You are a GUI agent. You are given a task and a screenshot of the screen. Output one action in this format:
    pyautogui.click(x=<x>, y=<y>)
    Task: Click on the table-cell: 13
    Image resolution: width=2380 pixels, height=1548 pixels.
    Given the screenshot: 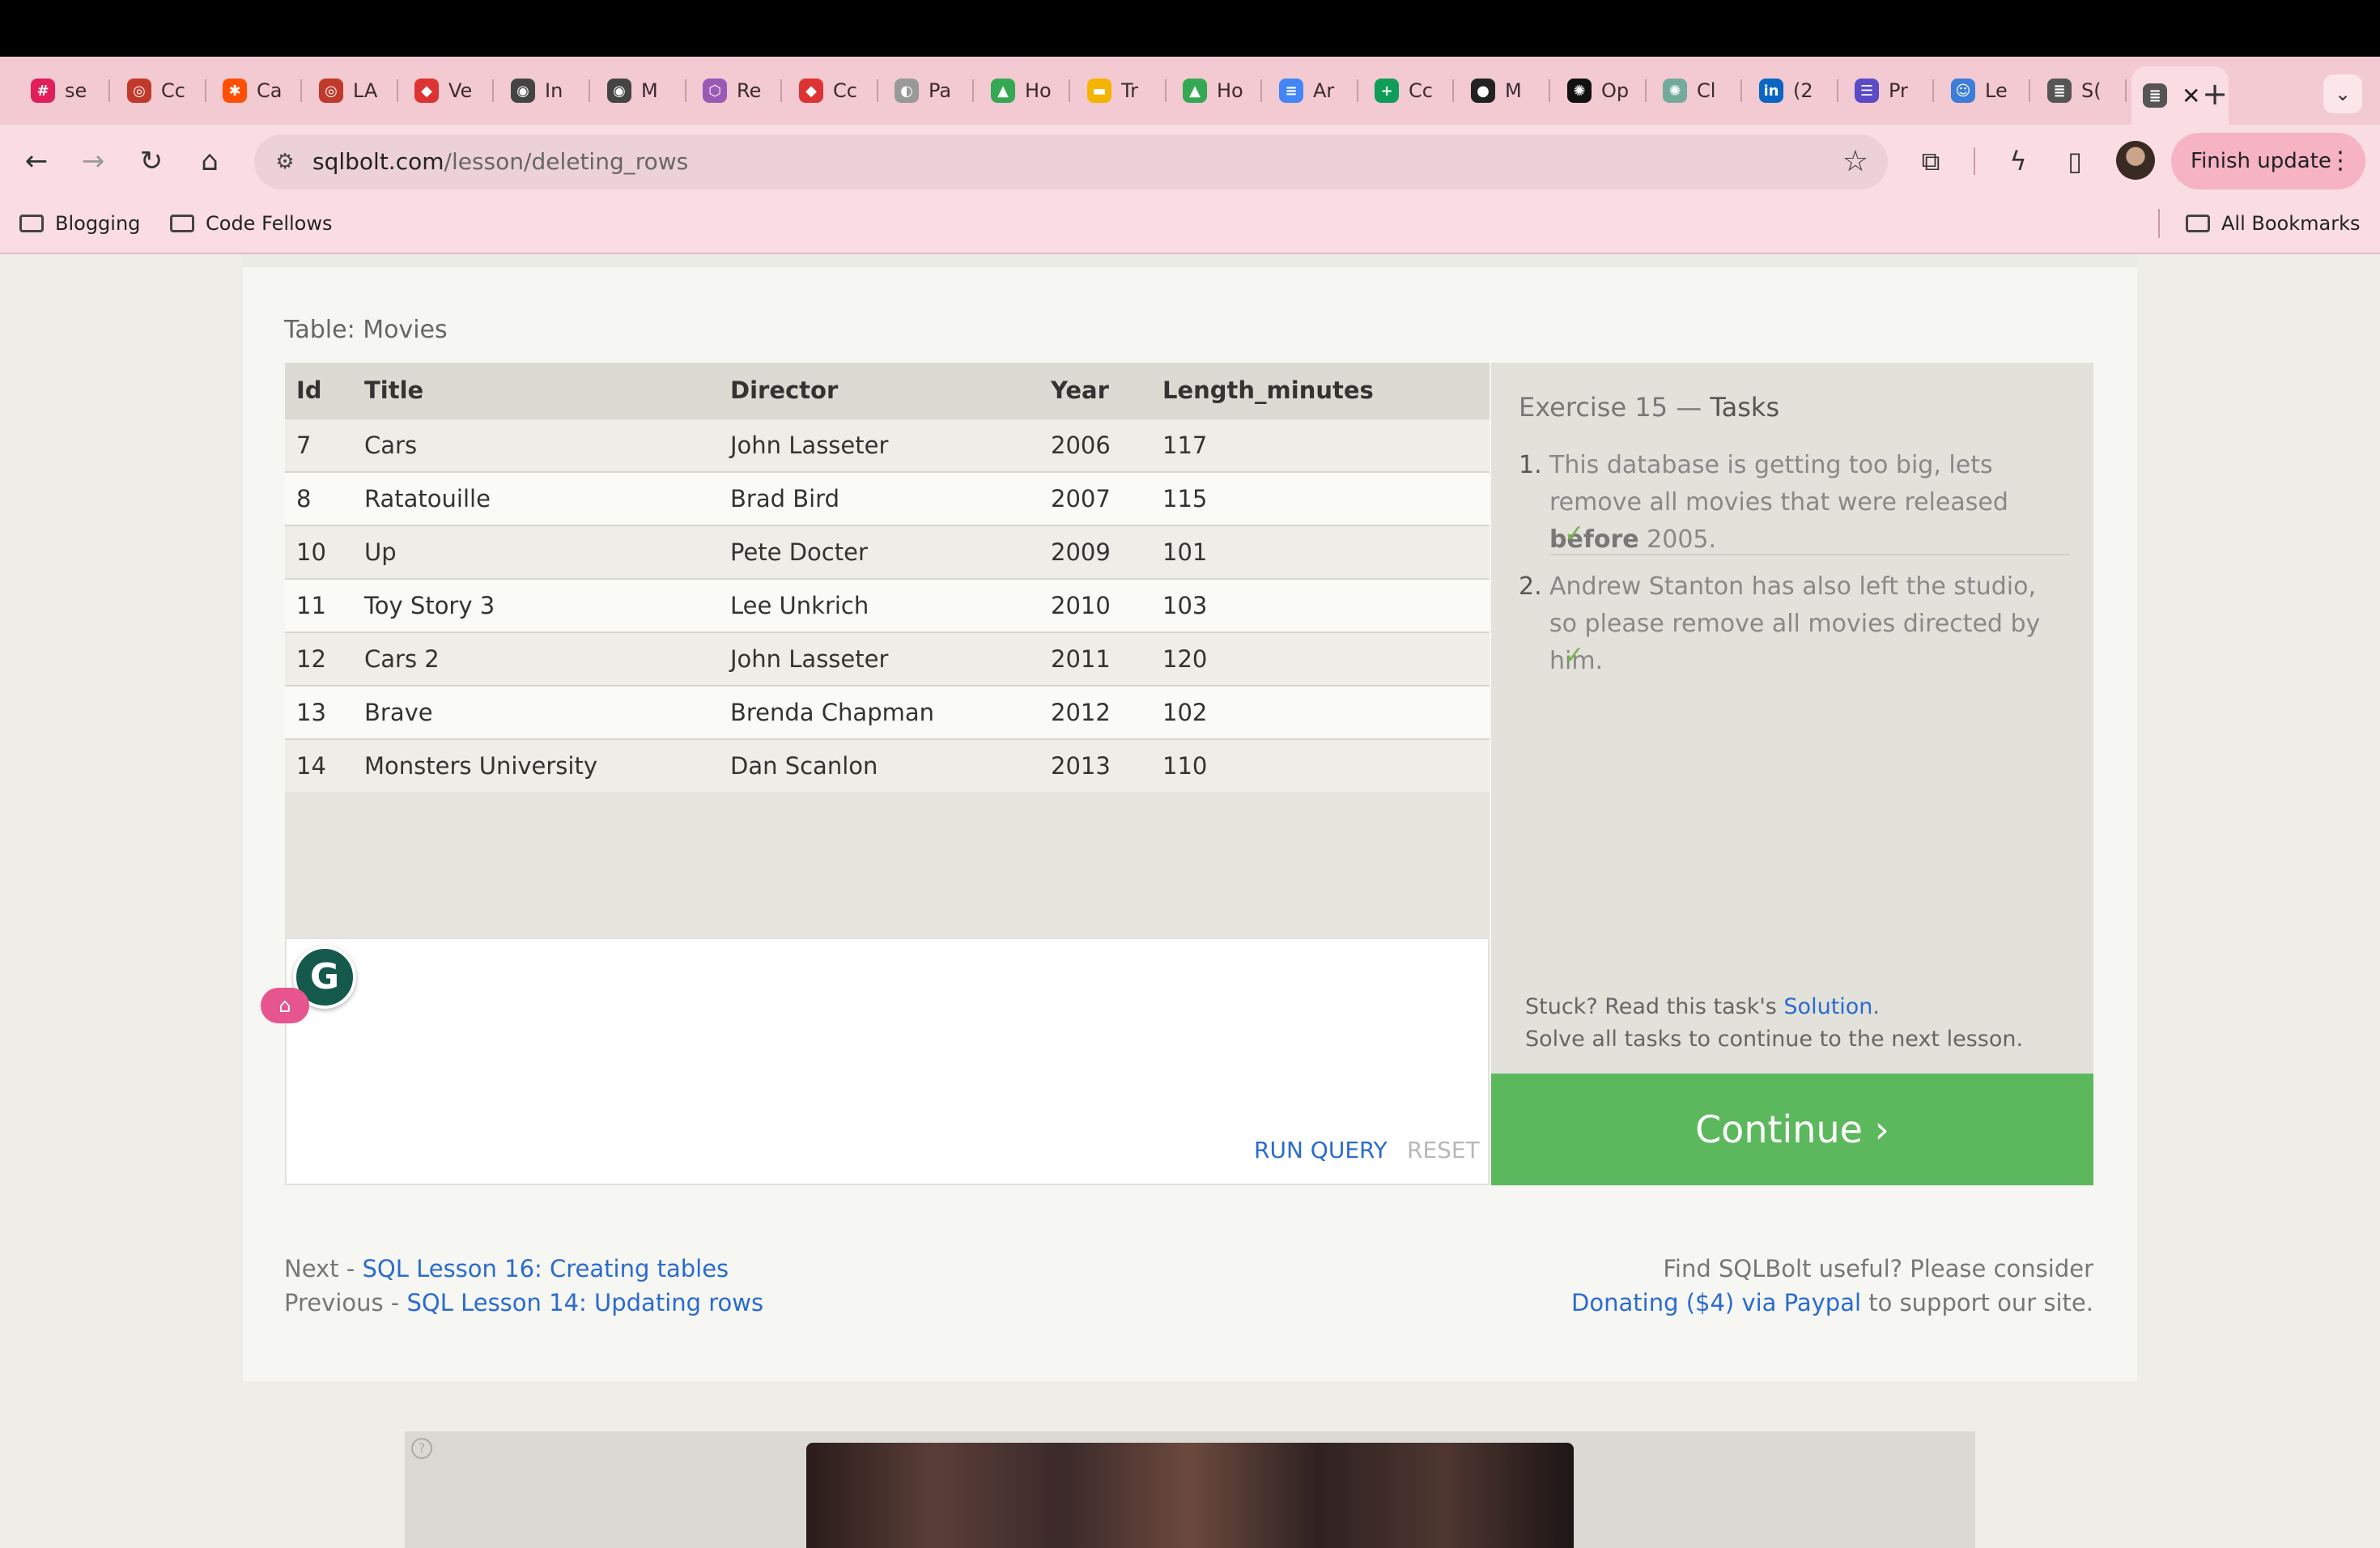 What is the action you would take?
    pyautogui.click(x=324, y=712)
    